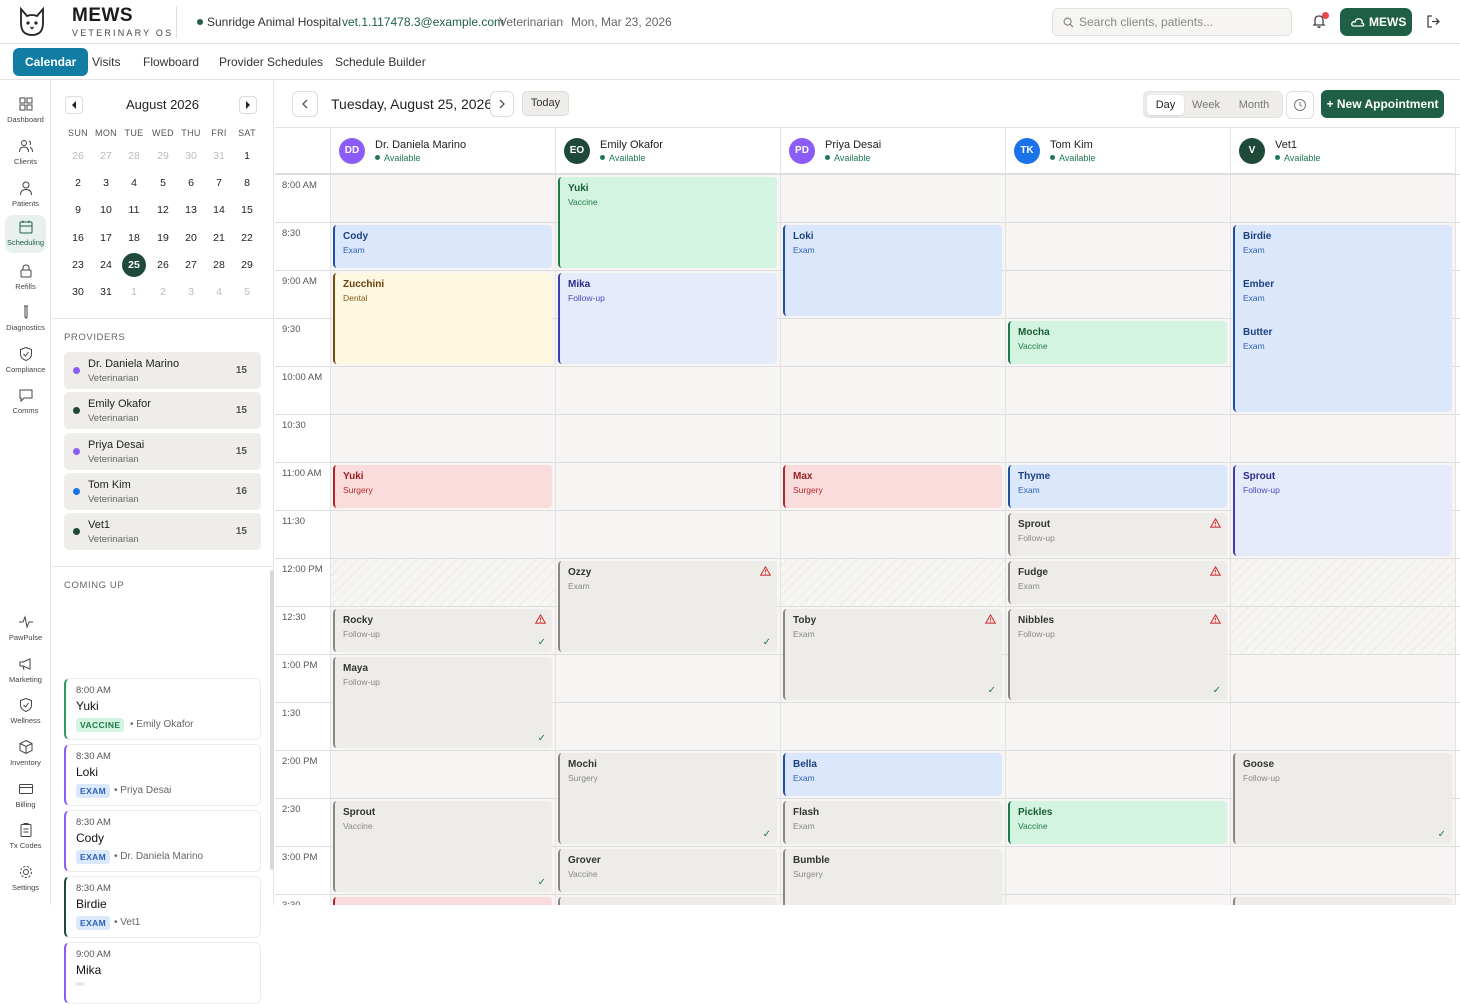 The height and width of the screenshot is (1004, 1460). I want to click on calendar-day: 30, so click(78, 292).